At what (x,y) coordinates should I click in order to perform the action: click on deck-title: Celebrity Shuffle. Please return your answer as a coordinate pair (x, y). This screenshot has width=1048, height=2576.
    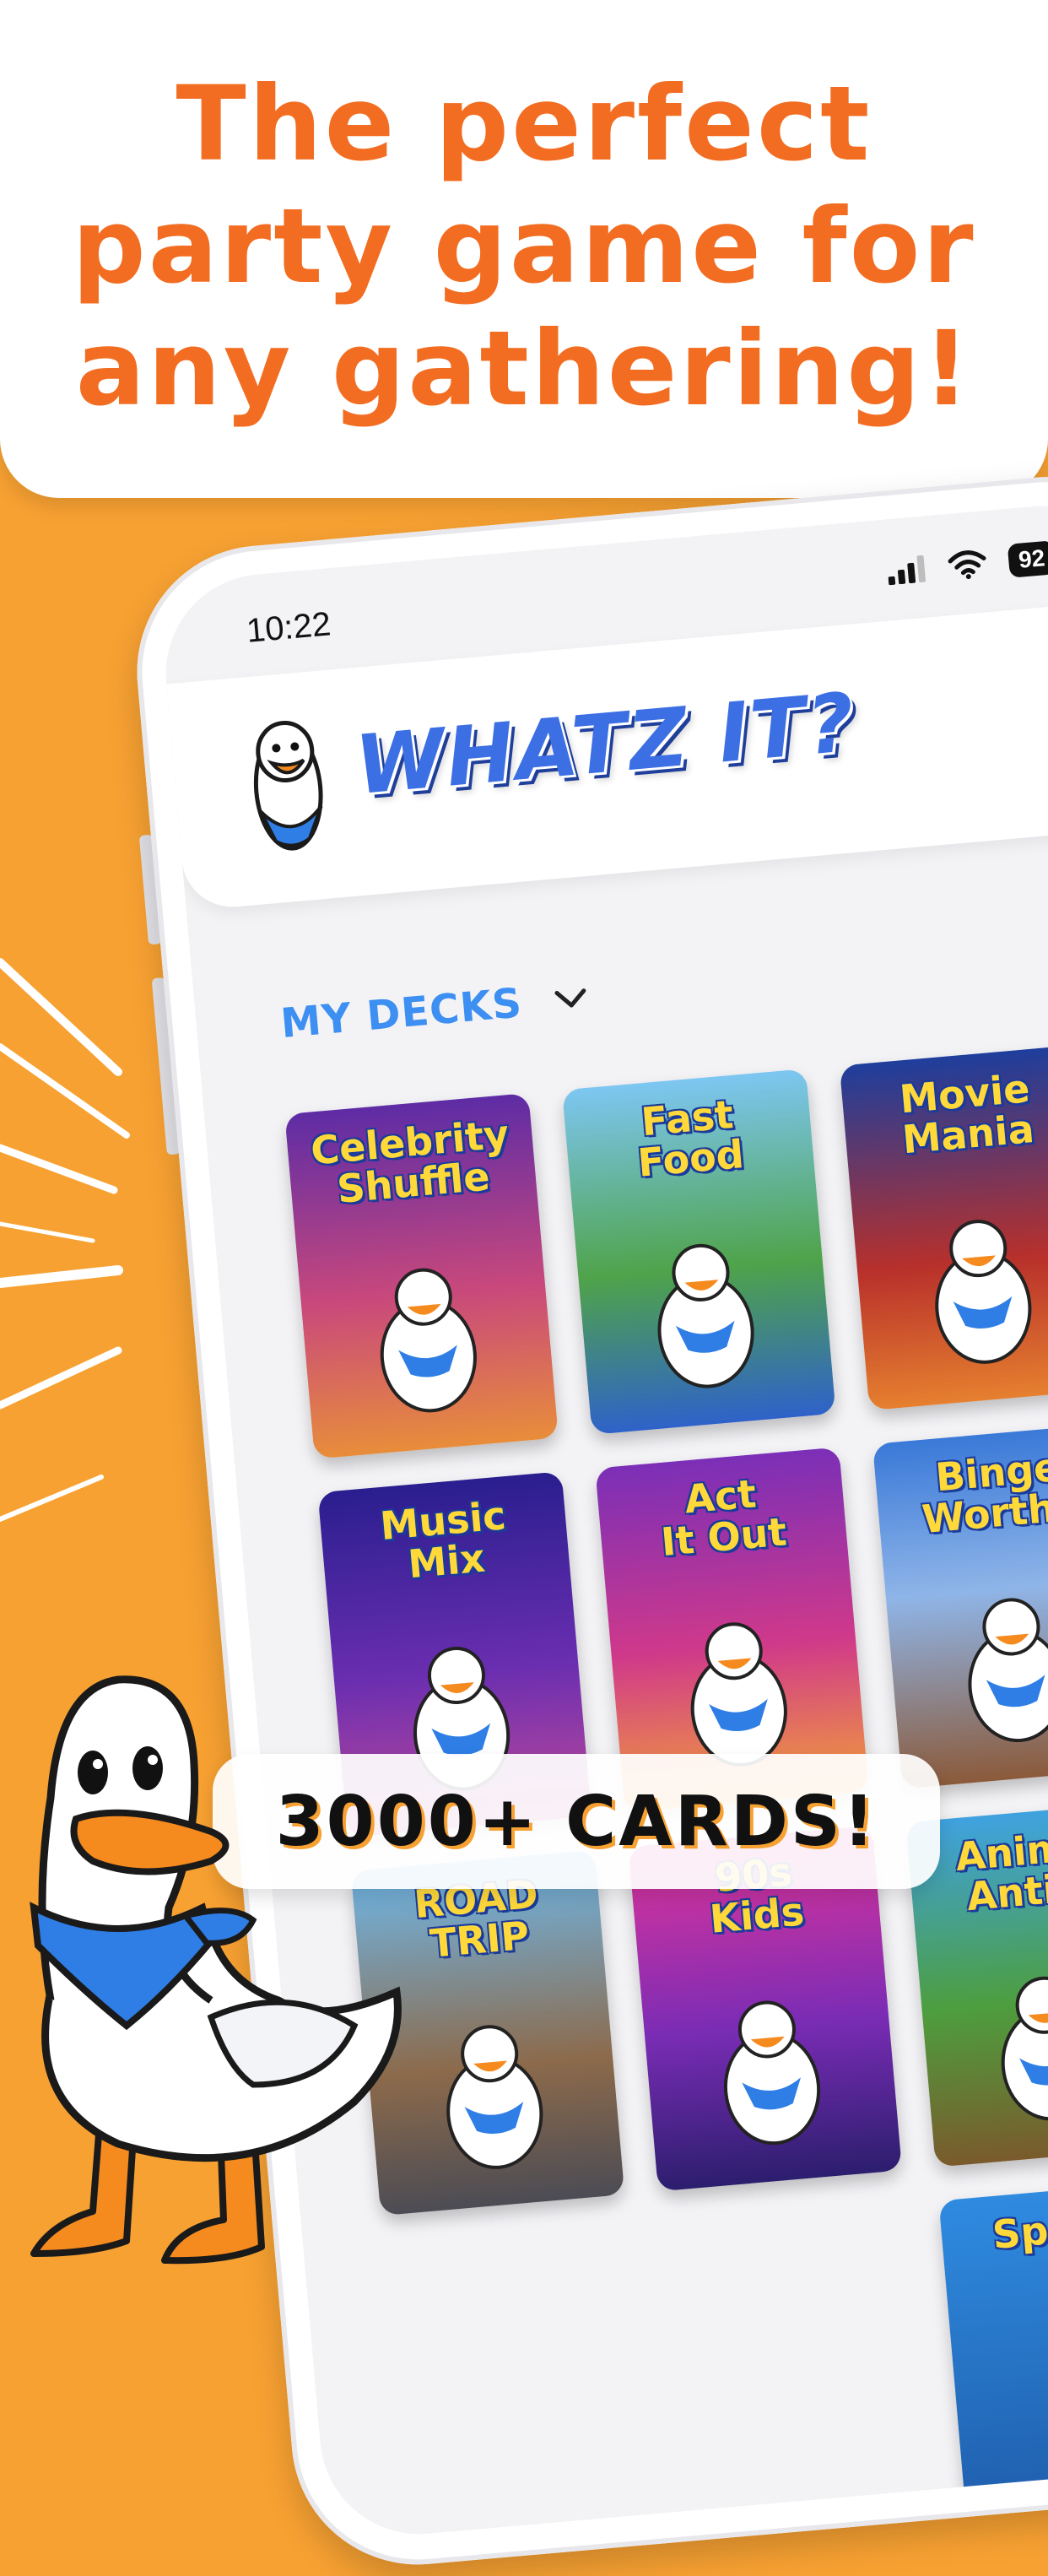
    Looking at the image, I should click on (410, 1161).